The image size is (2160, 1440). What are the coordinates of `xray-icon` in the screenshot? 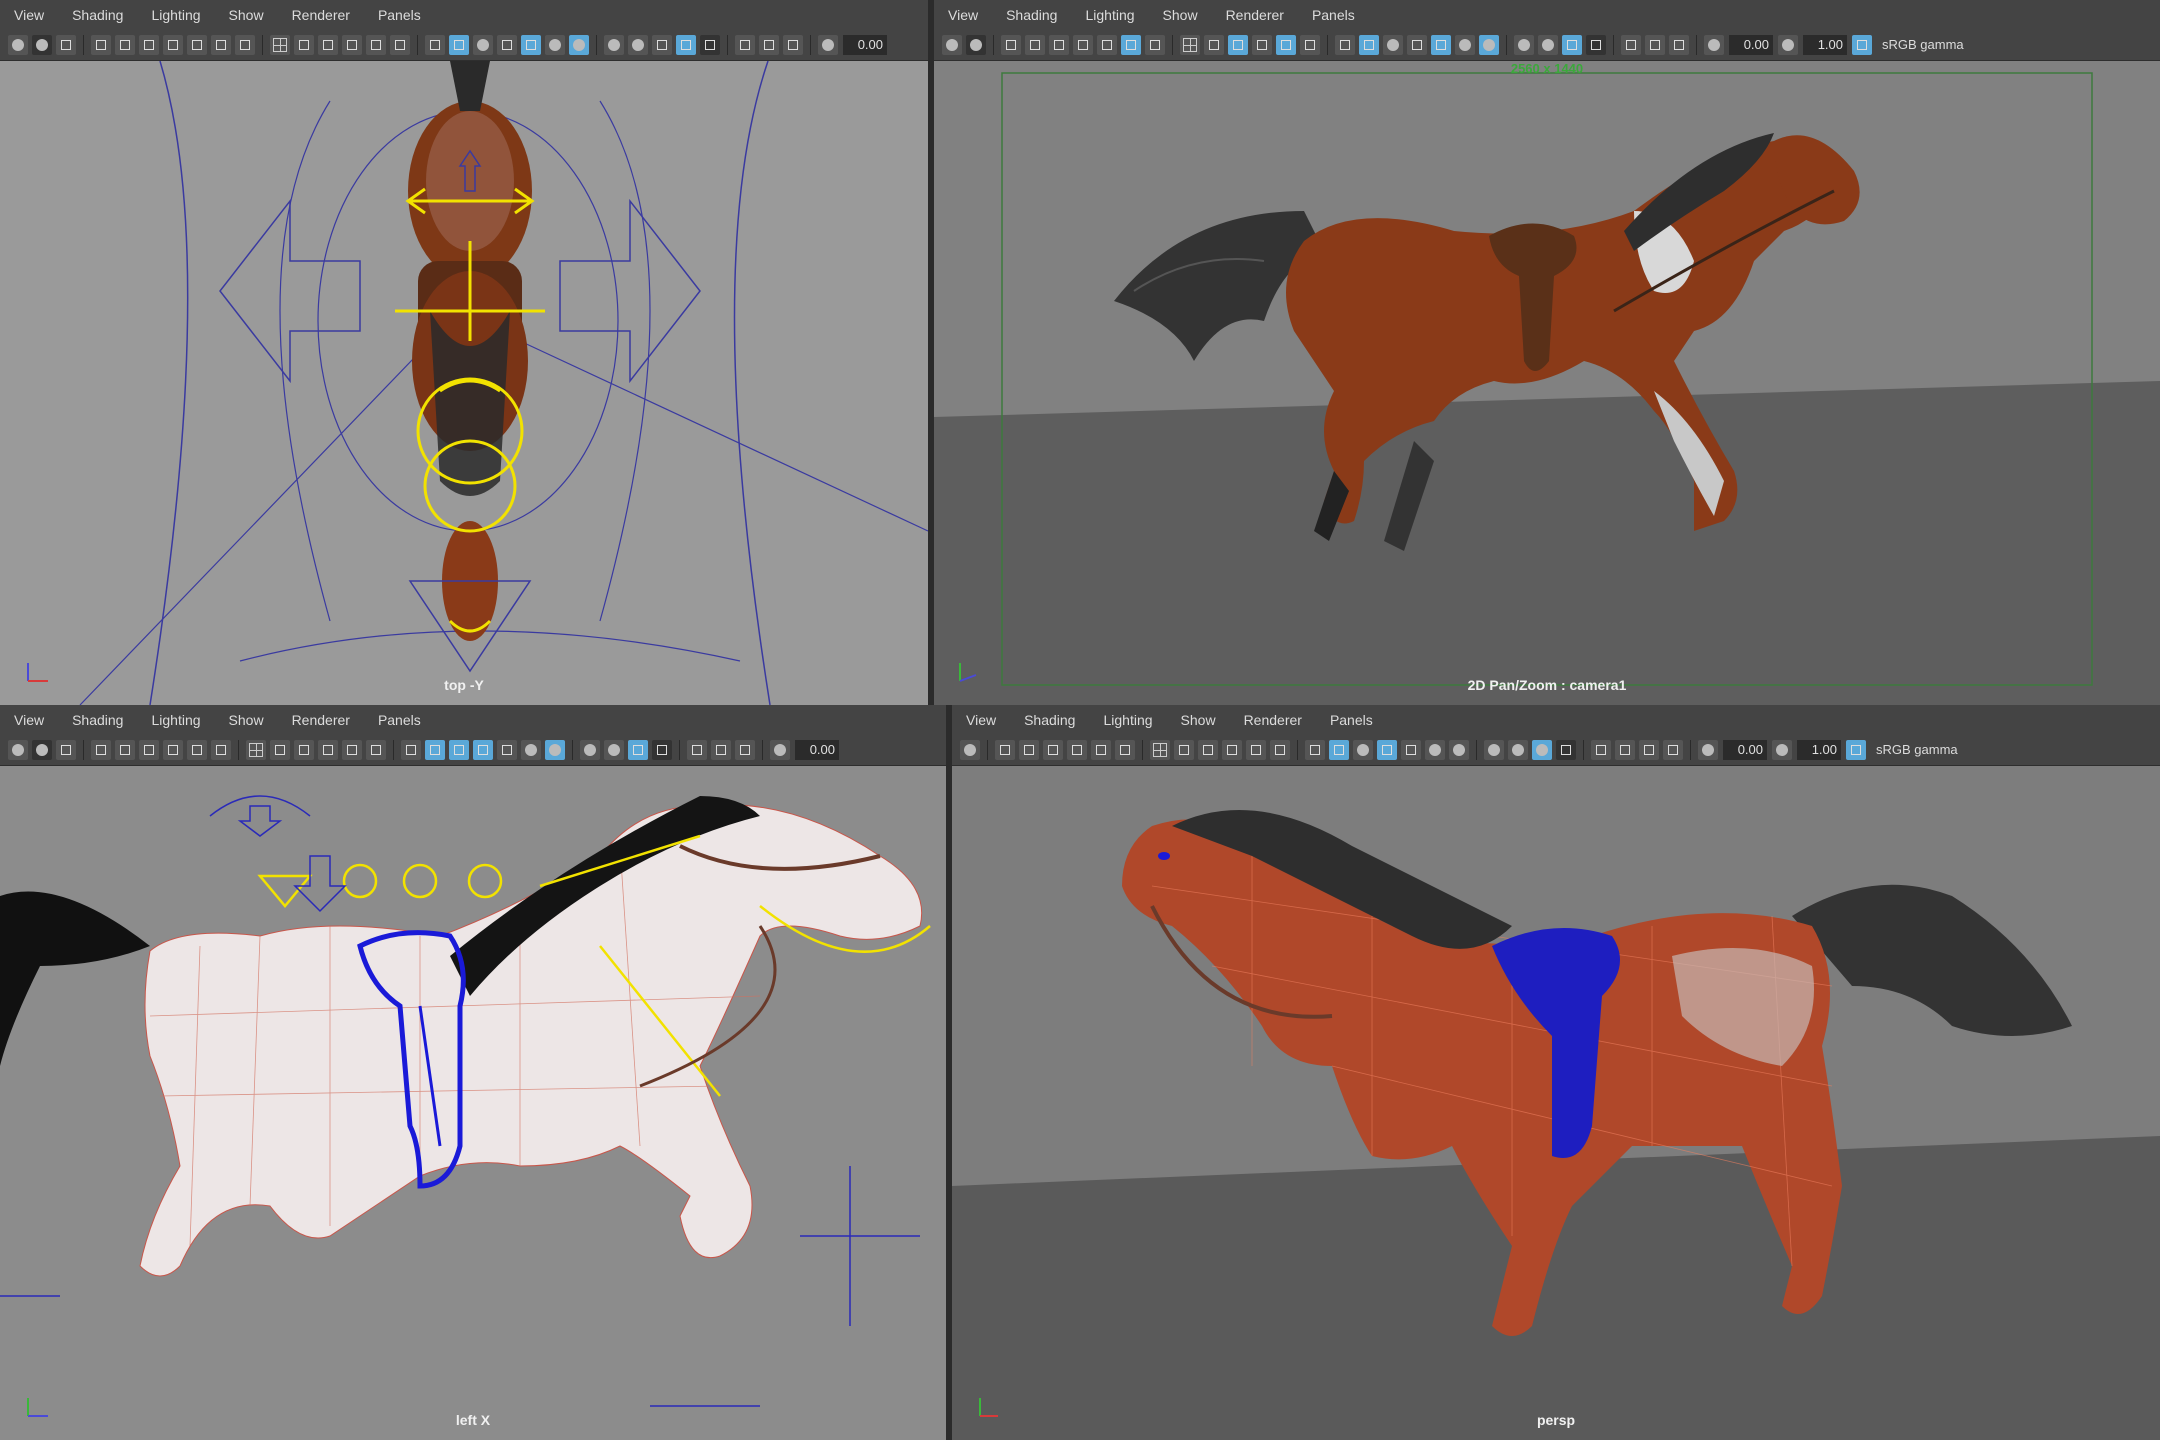 It's located at (400, 45).